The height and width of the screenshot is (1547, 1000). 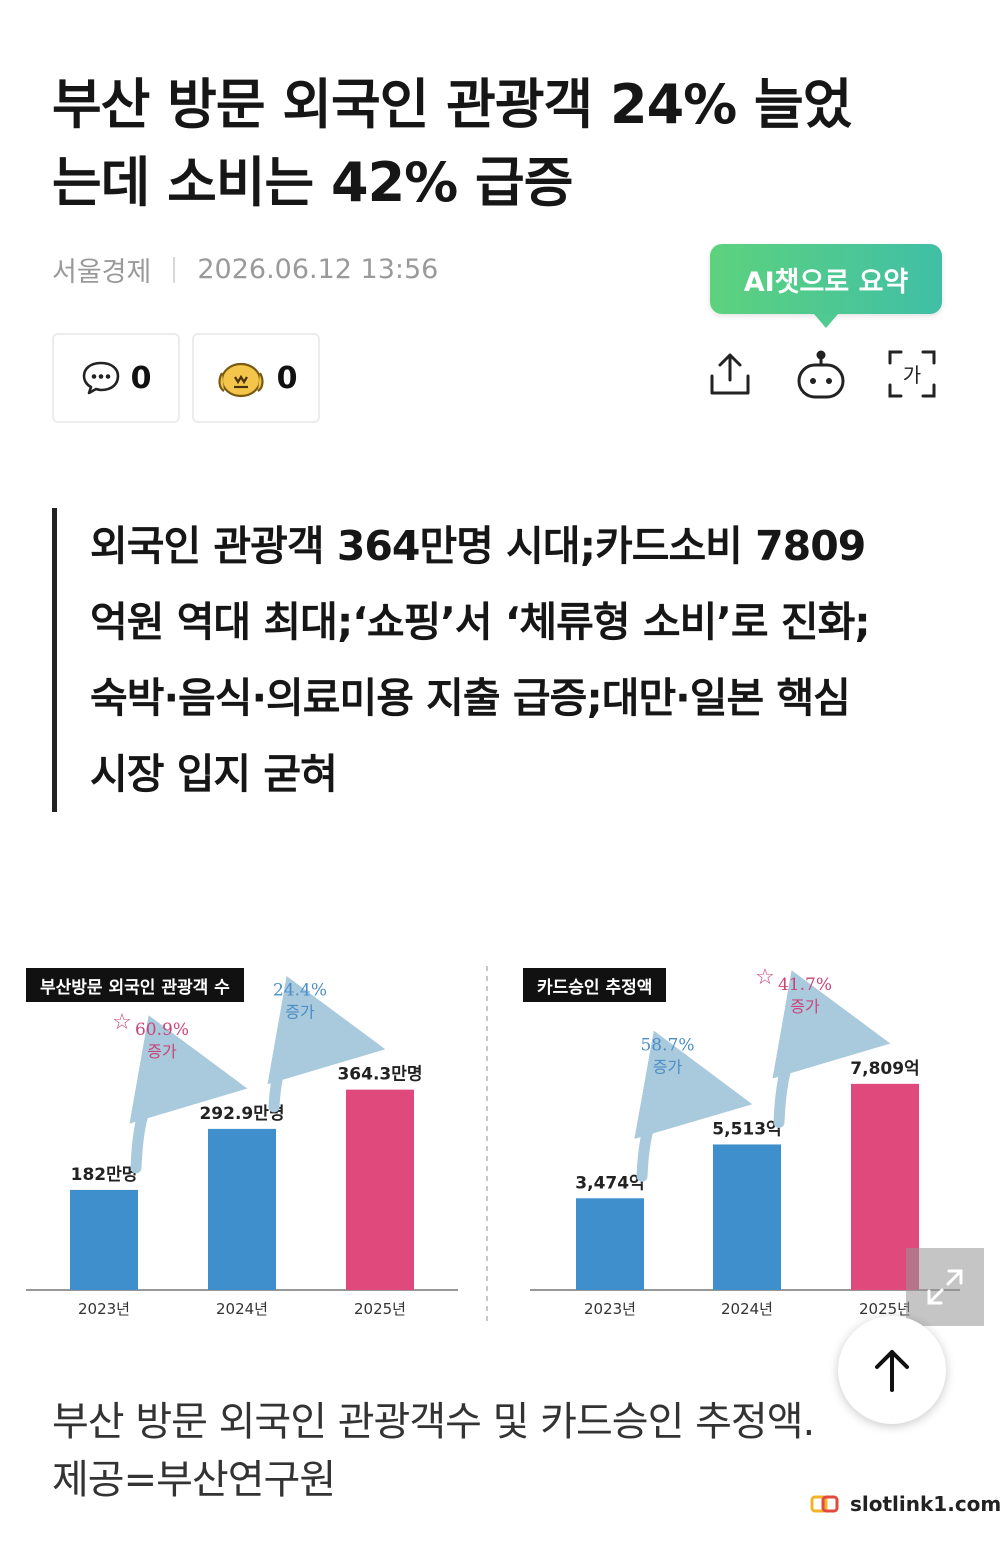 What do you see at coordinates (470, 698) in the screenshot?
I see `summary-line: 숙박·음식·의료미용 지출 급증;대만·일본 핵심` at bounding box center [470, 698].